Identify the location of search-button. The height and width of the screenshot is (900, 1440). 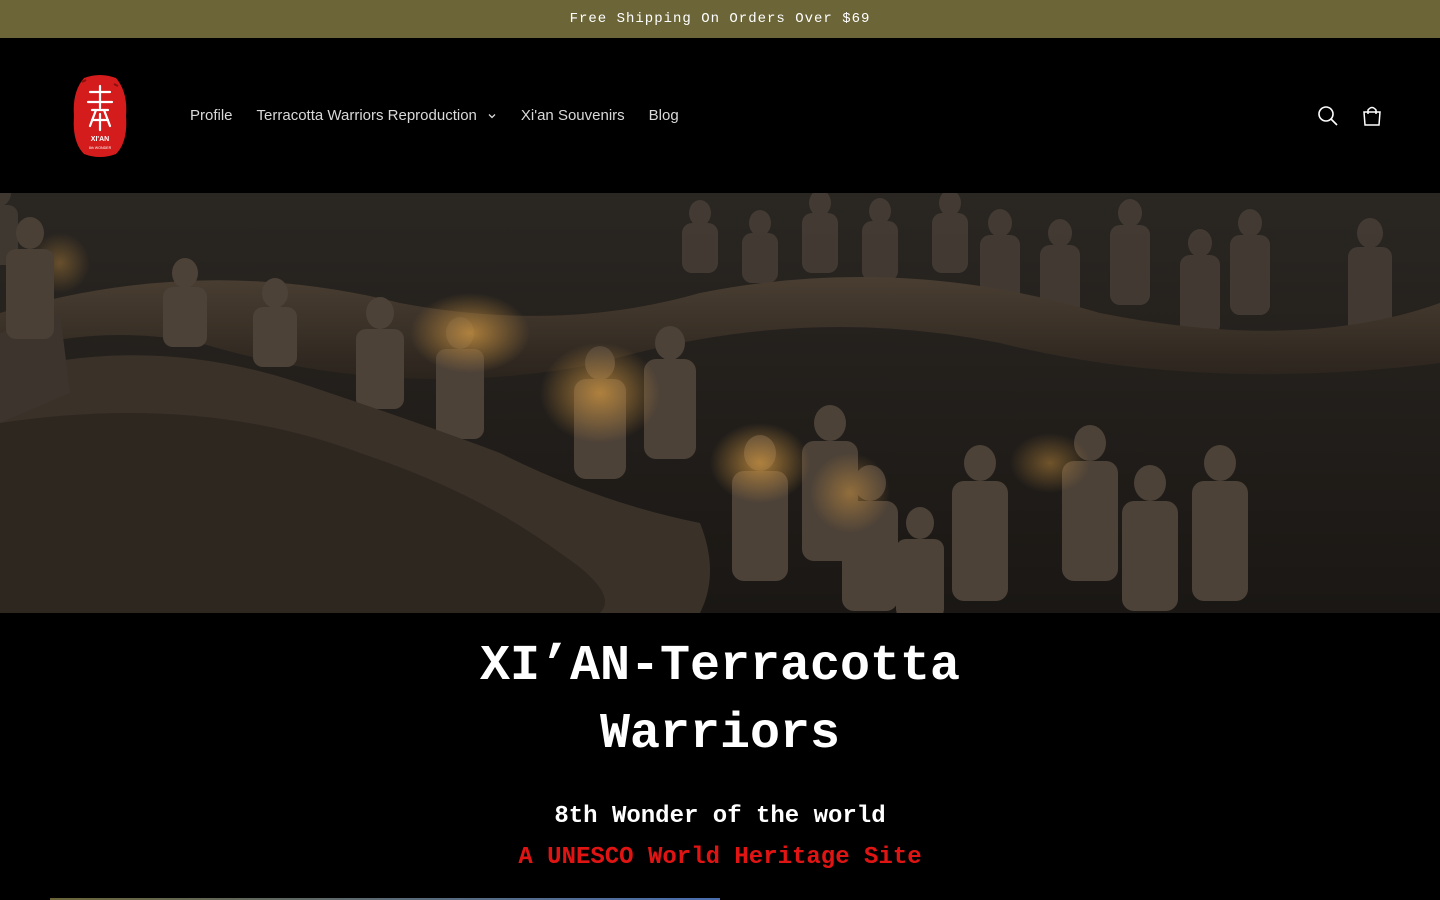
(1328, 116).